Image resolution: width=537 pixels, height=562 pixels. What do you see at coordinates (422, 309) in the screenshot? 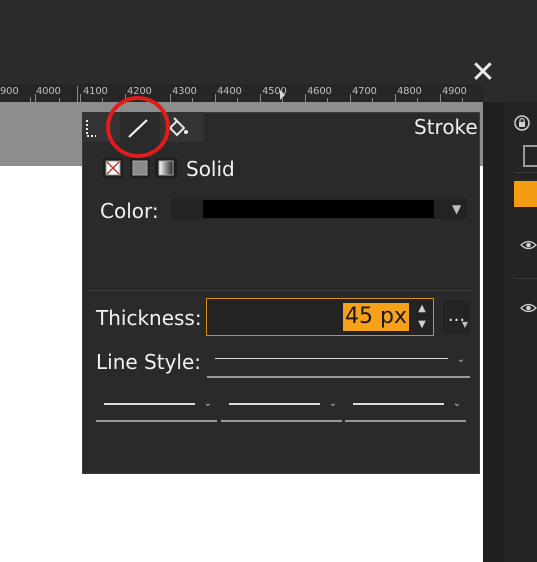
I see `spin-up-icon: ▲` at bounding box center [422, 309].